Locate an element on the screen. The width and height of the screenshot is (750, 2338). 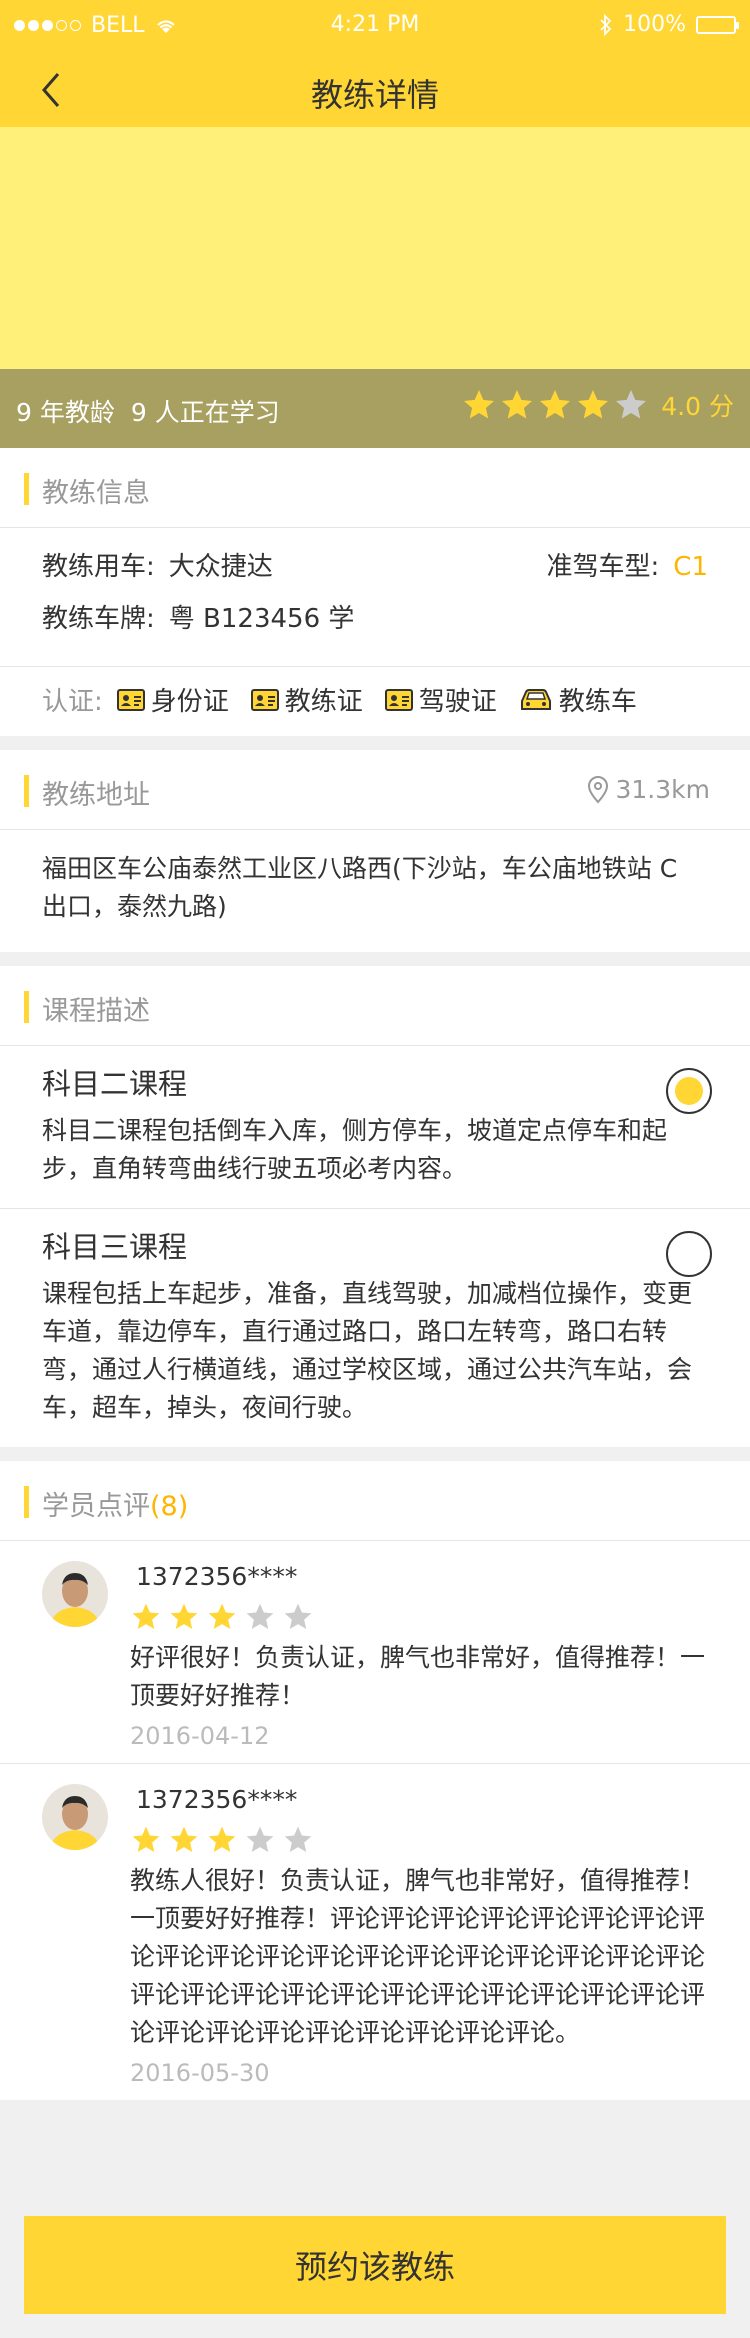
battery-percent: 100% is located at coordinates (654, 24).